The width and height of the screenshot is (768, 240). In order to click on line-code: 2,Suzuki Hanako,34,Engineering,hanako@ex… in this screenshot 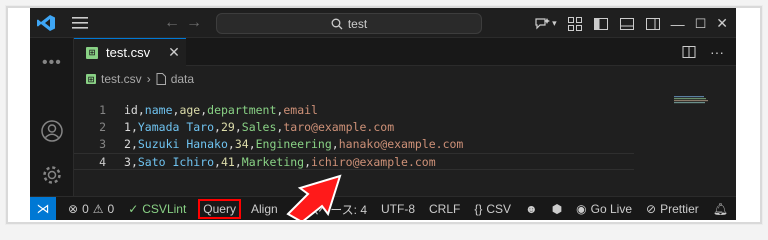, I will do `click(293, 144)`.